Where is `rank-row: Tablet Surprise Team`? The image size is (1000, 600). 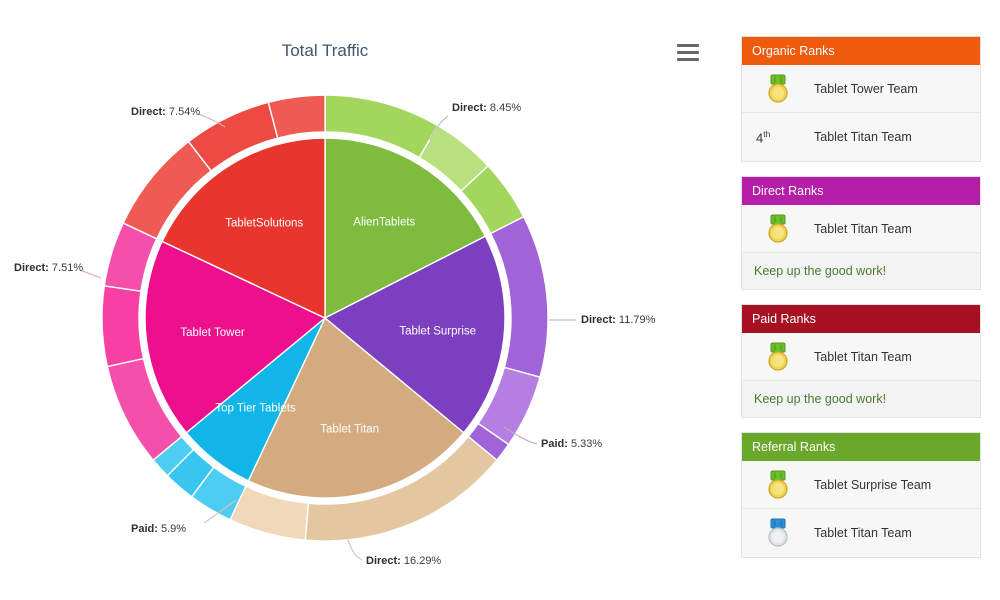
rank-row: Tablet Surprise Team is located at coordinates (861, 485).